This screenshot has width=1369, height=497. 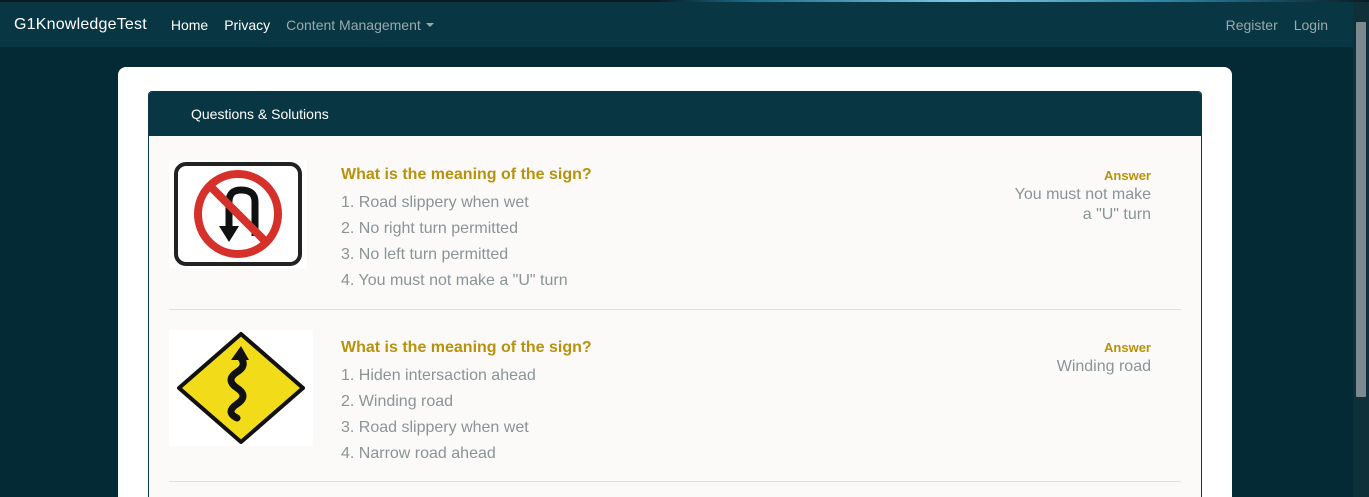 I want to click on option-1: 1. Road slippery when wet, so click(x=435, y=202).